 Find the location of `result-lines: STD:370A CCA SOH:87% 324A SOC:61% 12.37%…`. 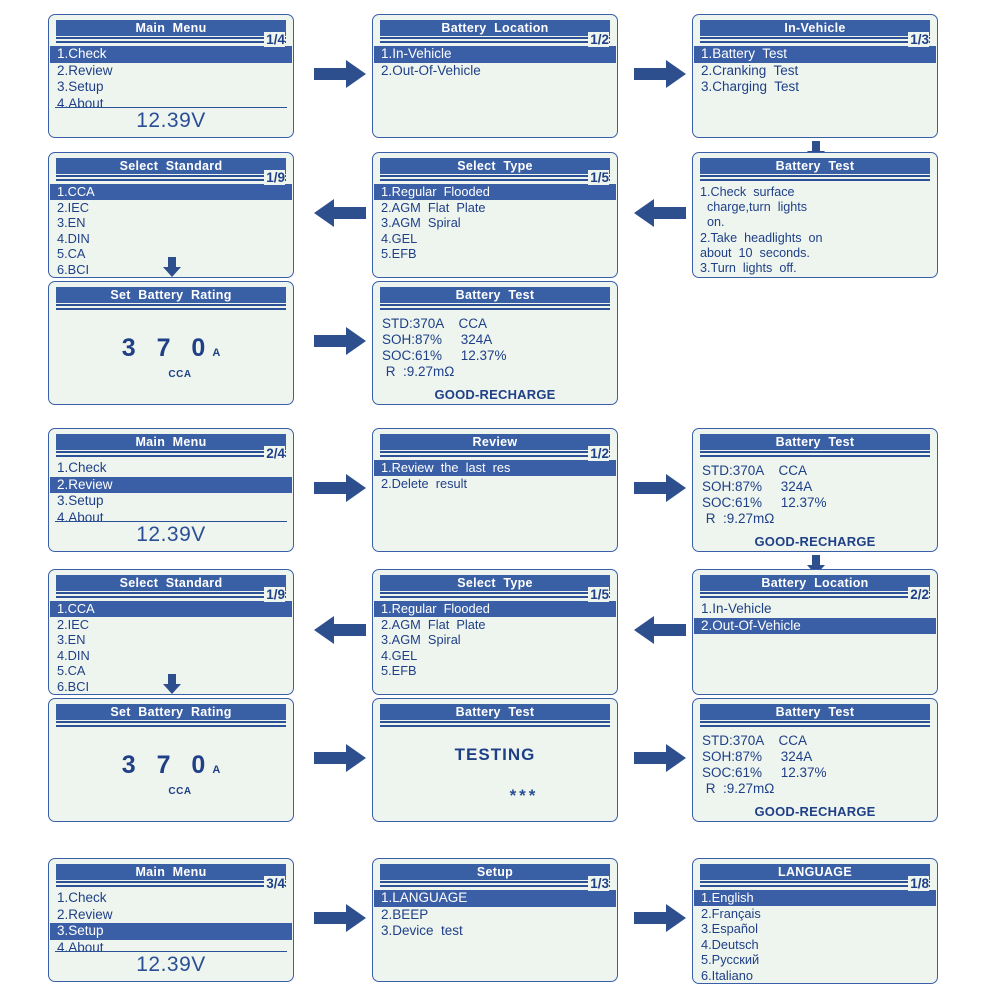

result-lines: STD:370A CCA SOH:87% 324A SOC:61% 12.37%… is located at coordinates (815, 495).